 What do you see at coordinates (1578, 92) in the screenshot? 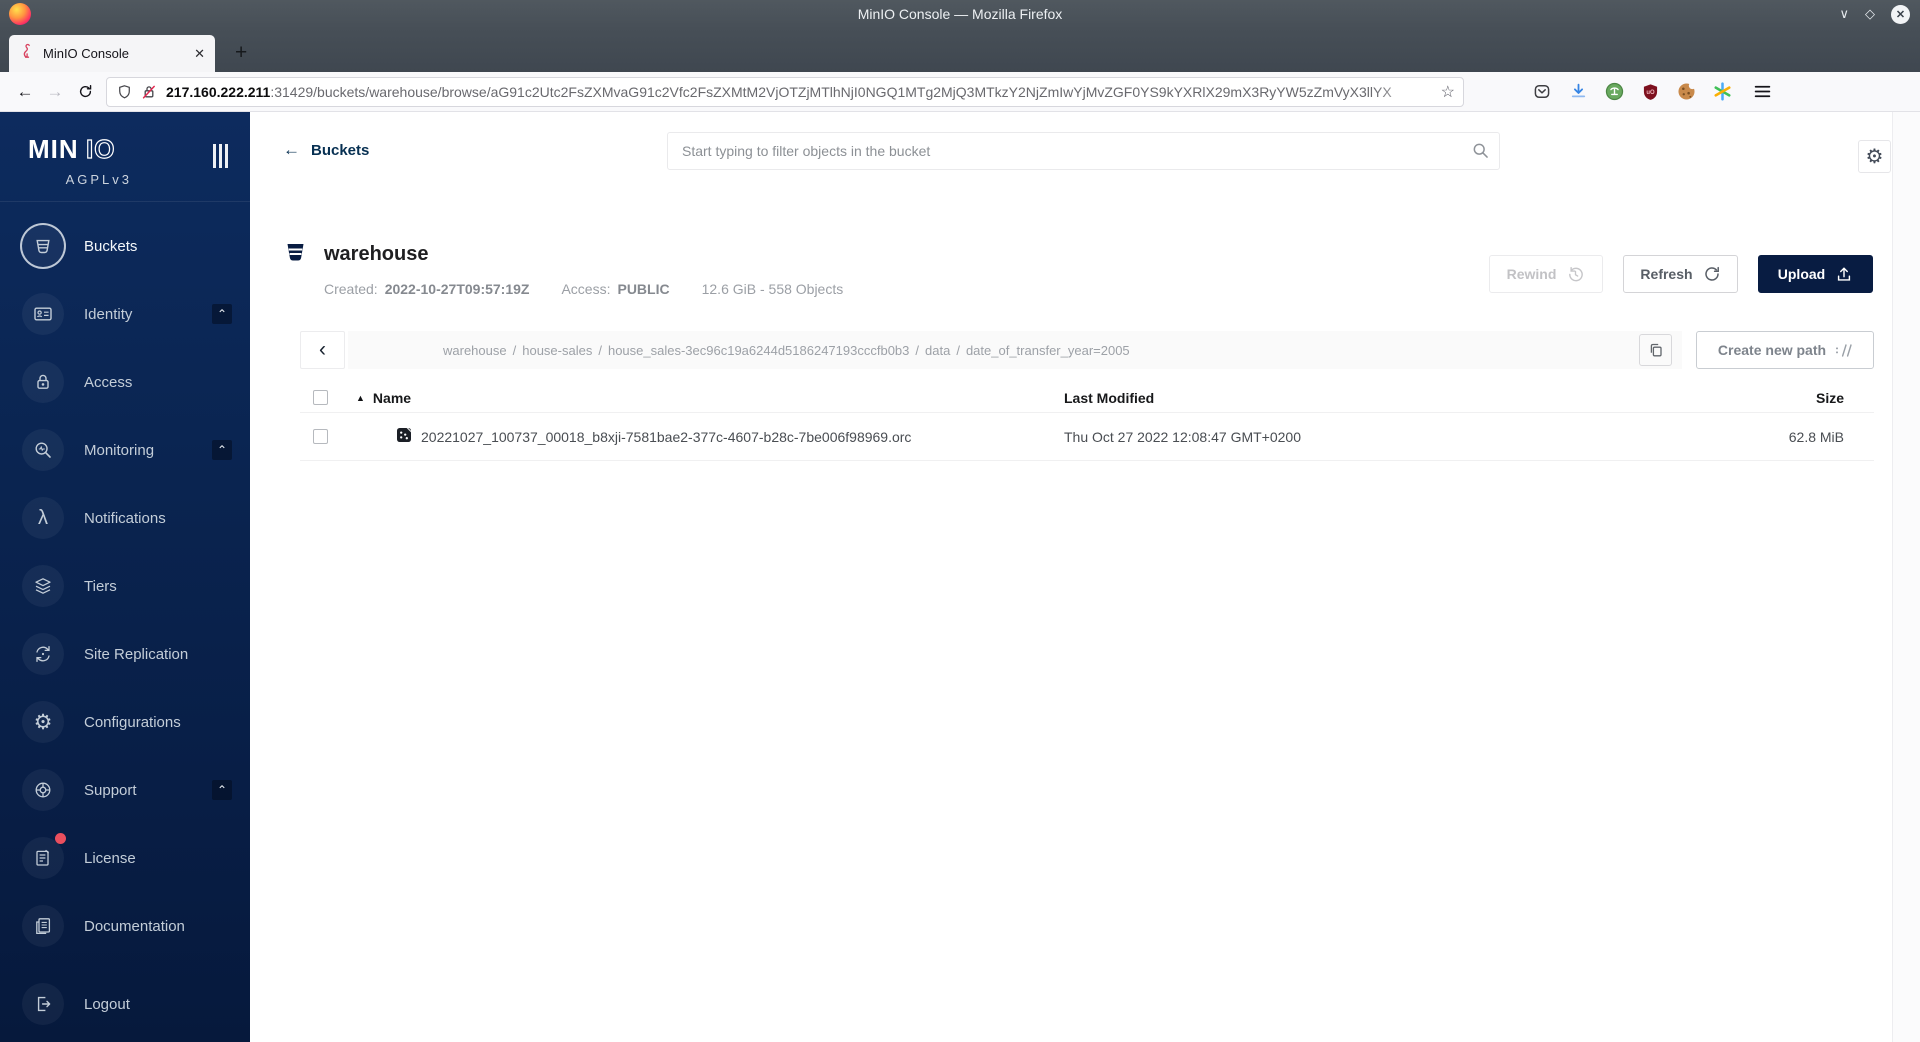
I see `downloads-icon` at bounding box center [1578, 92].